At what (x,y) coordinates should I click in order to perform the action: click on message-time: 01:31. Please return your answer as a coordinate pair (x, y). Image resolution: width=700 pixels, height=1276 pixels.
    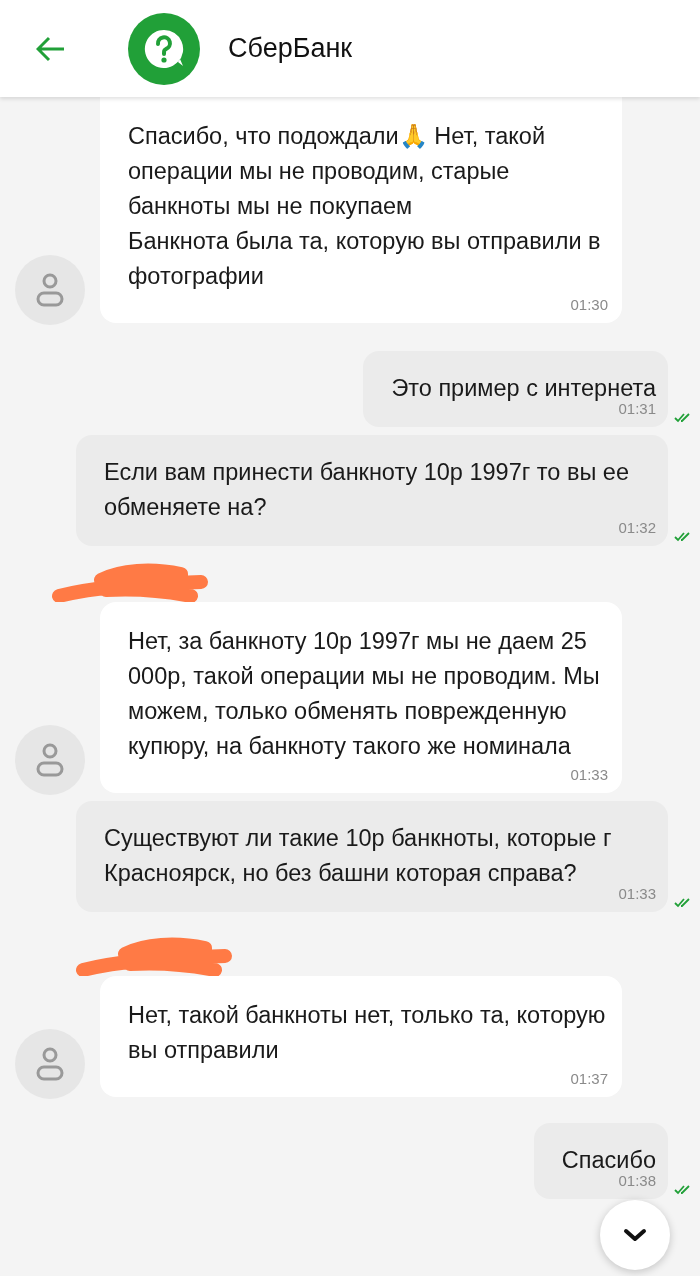
    Looking at the image, I should click on (637, 408).